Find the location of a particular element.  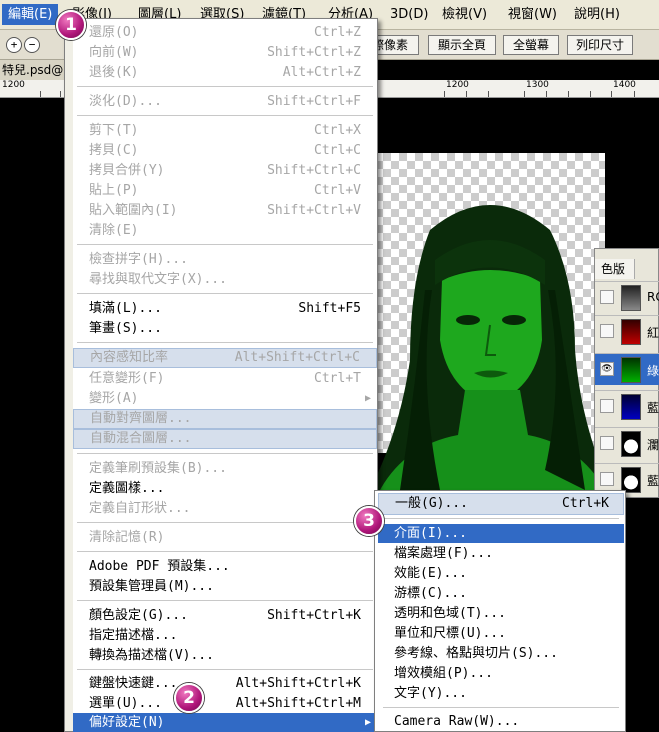

menu-help: 說明(H) is located at coordinates (597, 14).